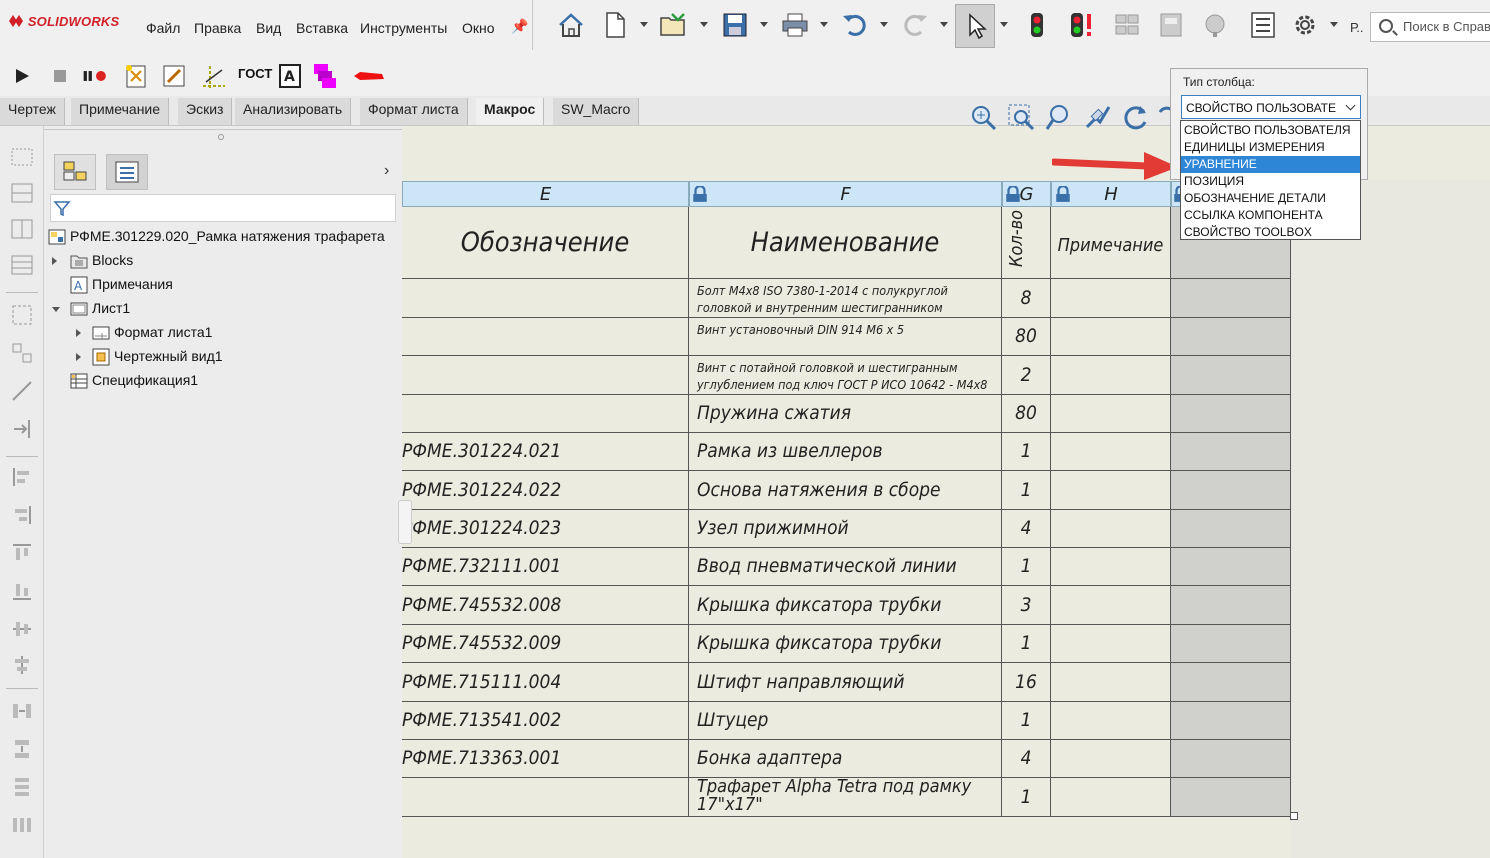 This screenshot has width=1490, height=858. Describe the element at coordinates (221, 137) in the screenshot. I see `panel-grip` at that location.